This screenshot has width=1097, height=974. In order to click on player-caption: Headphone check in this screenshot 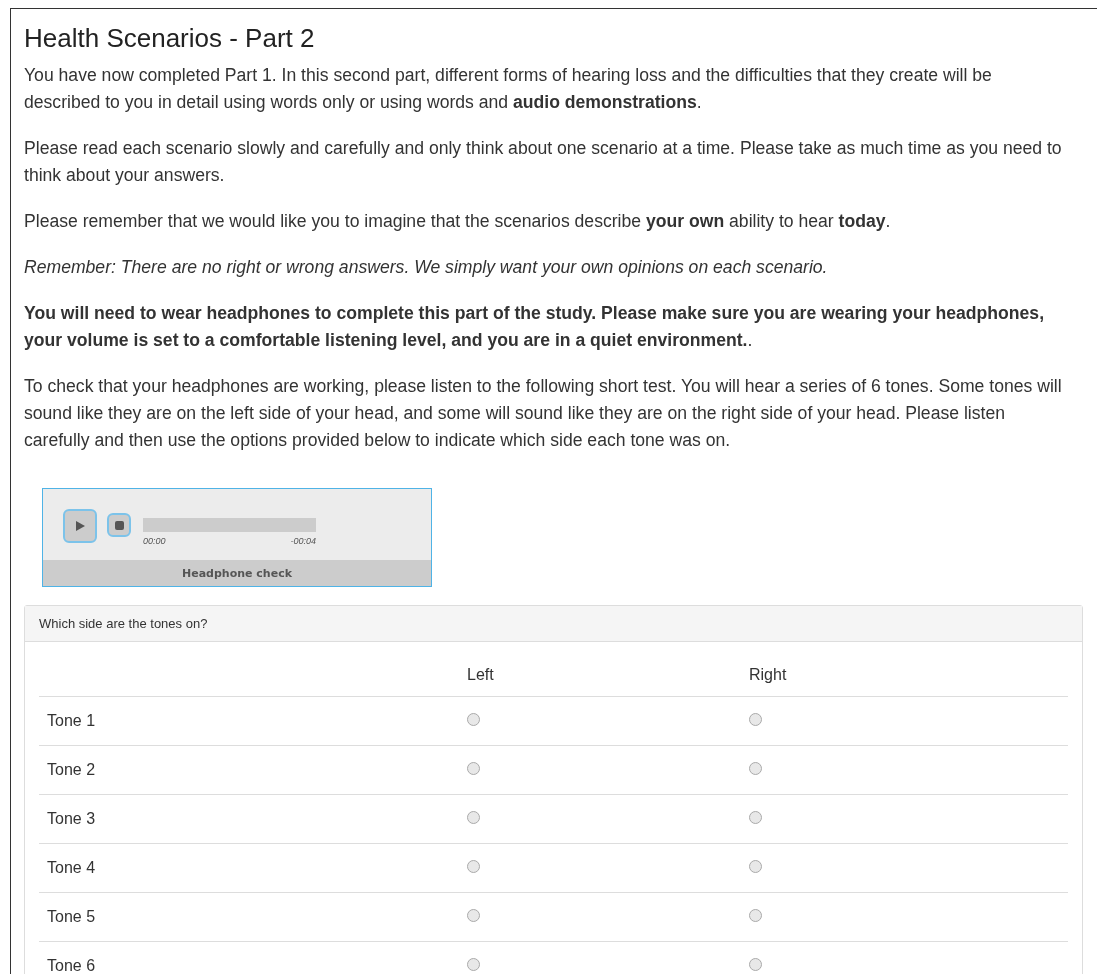, I will do `click(237, 573)`.